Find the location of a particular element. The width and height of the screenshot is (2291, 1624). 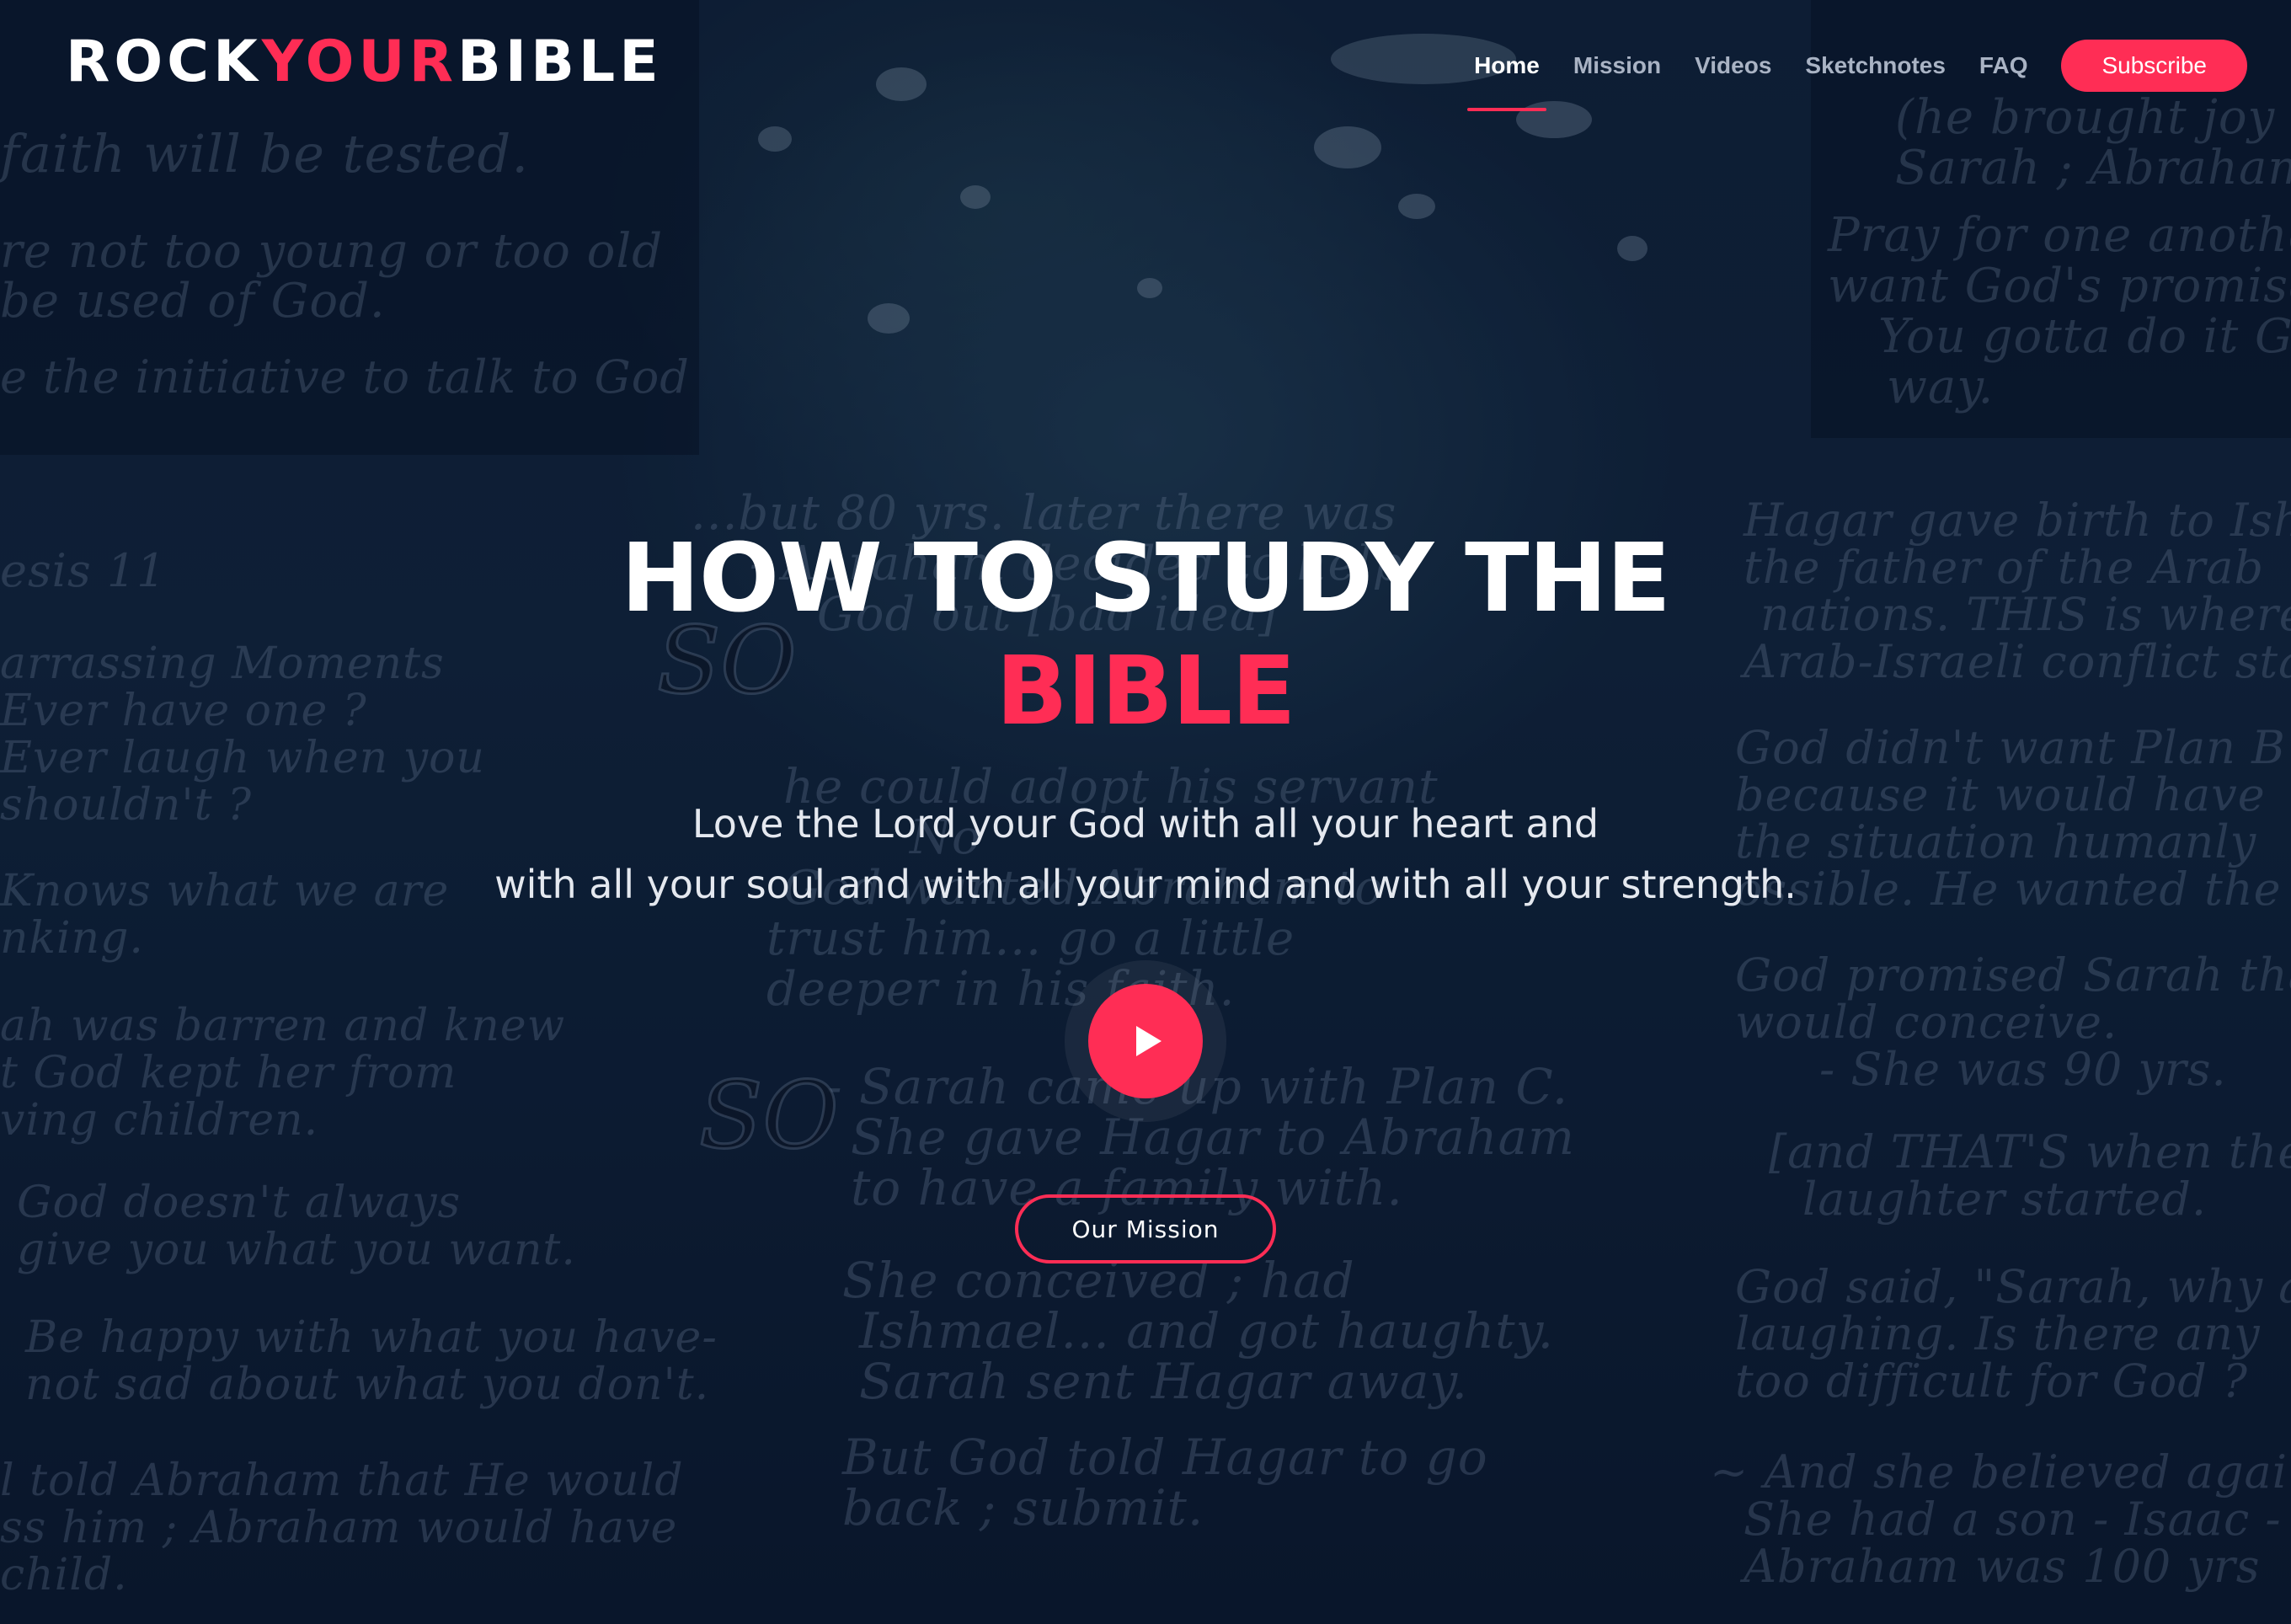

hero-title-line1: HOW TO STUDY THE is located at coordinates (1146, 578).